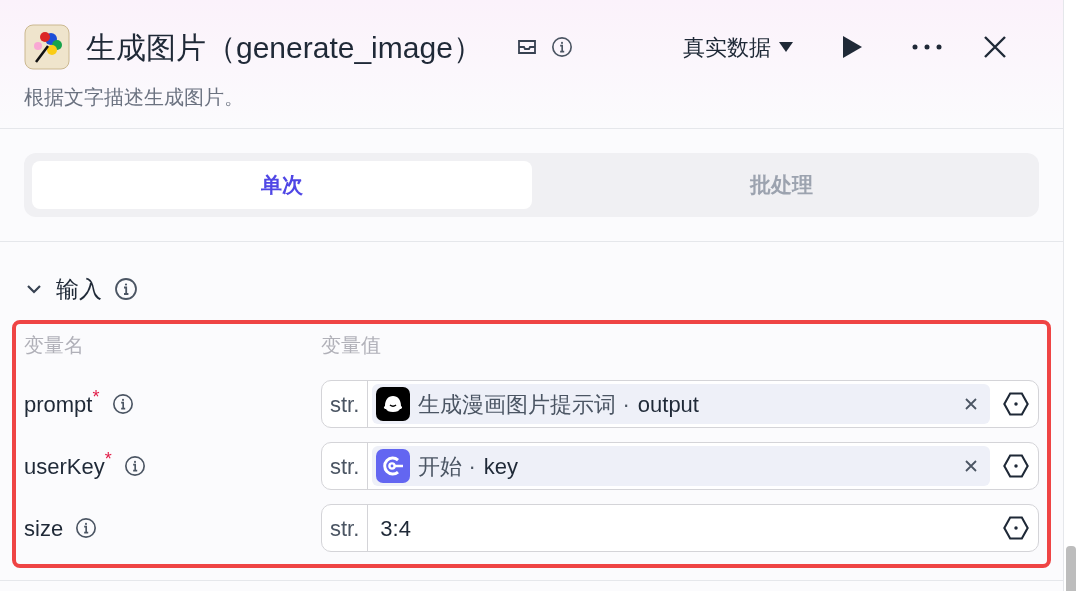 The image size is (1080, 591). What do you see at coordinates (995, 47) in the screenshot?
I see `close-icon` at bounding box center [995, 47].